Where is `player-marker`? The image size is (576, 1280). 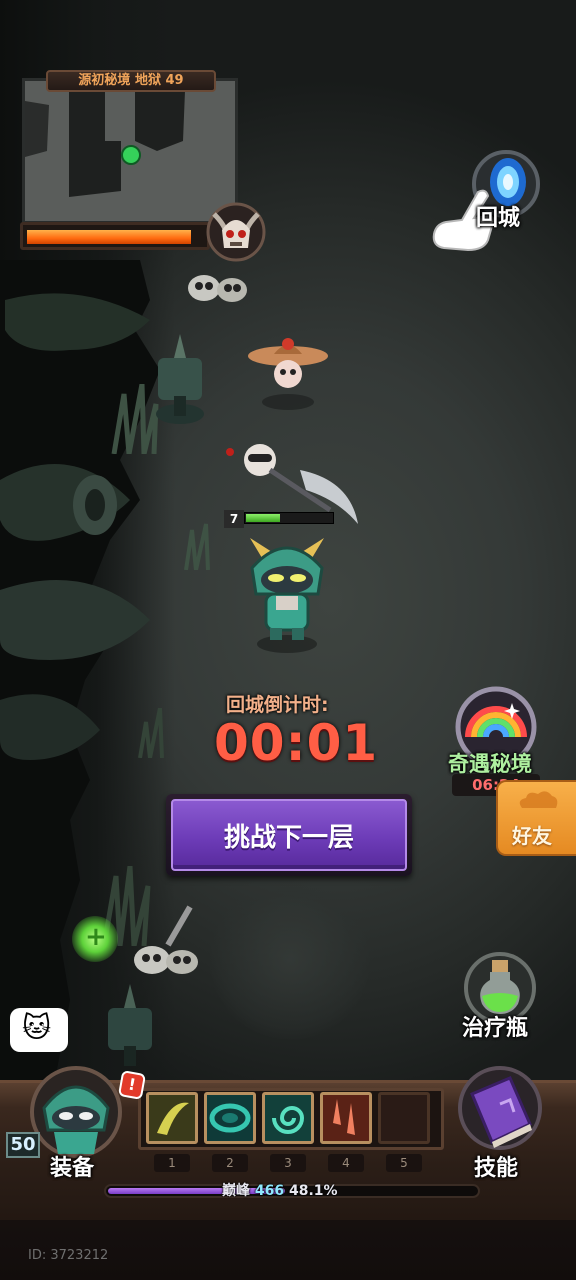 player-marker is located at coordinates (131, 155).